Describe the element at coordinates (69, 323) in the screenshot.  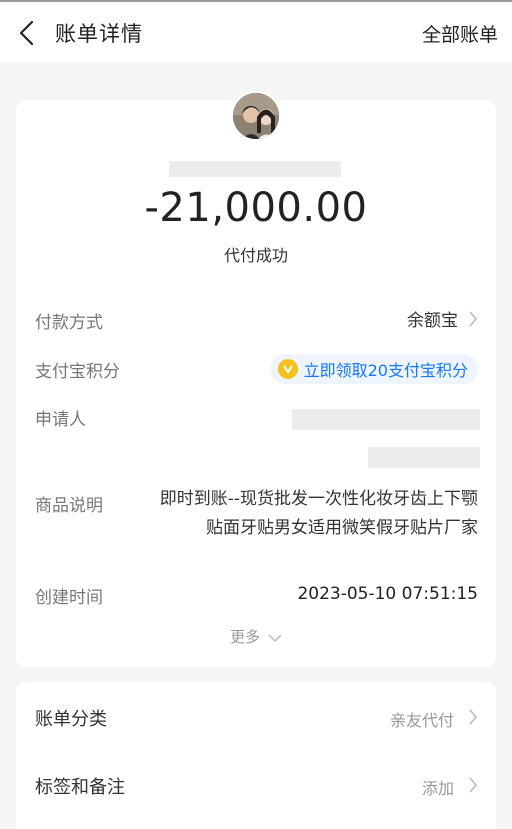
I see `payment-method-label: 付款方式` at that location.